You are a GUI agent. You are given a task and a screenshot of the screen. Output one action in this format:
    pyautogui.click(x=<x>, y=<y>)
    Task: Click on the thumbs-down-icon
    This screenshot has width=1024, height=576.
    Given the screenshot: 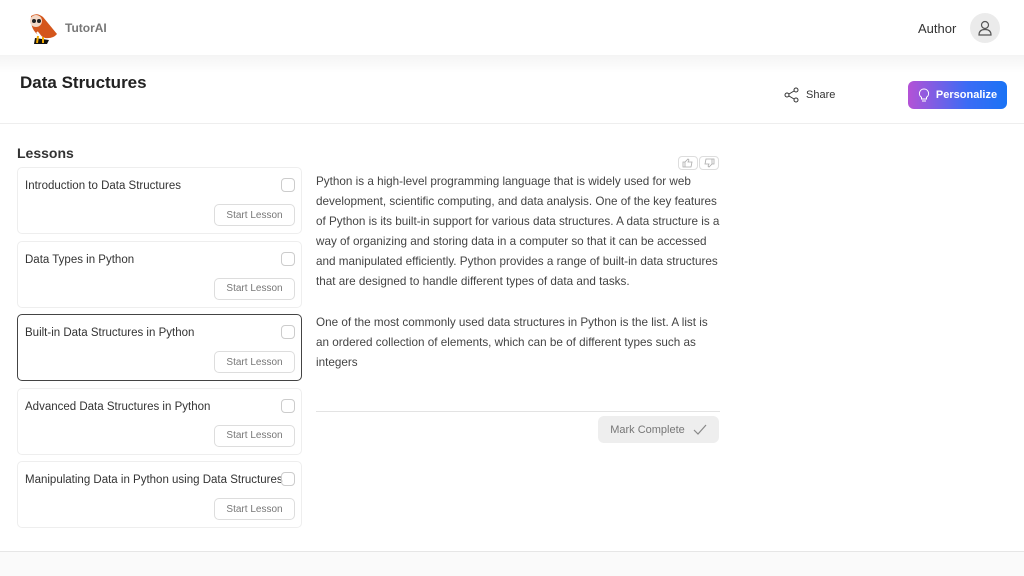 What is the action you would take?
    pyautogui.click(x=709, y=163)
    